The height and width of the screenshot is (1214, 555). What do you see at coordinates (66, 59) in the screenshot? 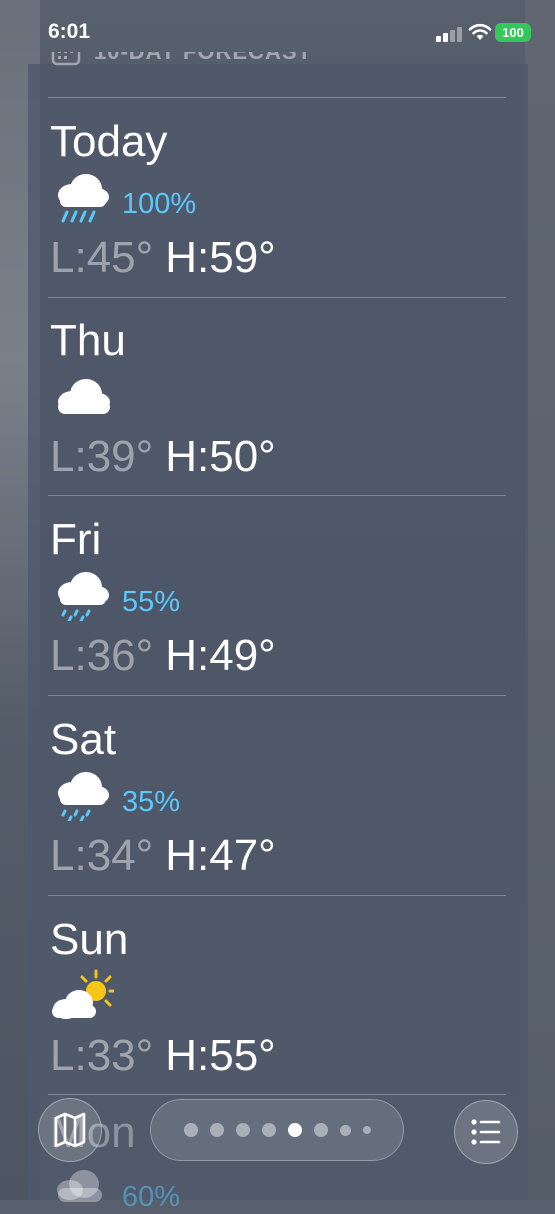
I see `calendar-icon` at bounding box center [66, 59].